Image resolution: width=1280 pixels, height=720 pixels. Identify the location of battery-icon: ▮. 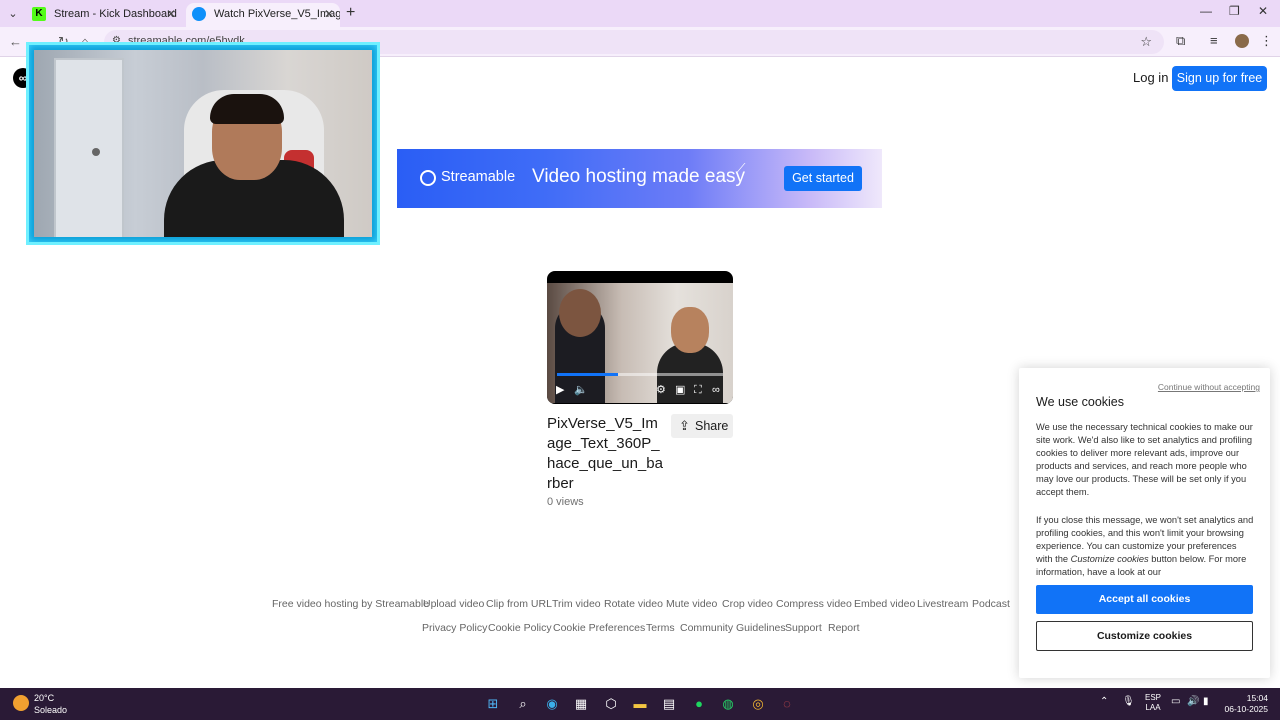
(1206, 701).